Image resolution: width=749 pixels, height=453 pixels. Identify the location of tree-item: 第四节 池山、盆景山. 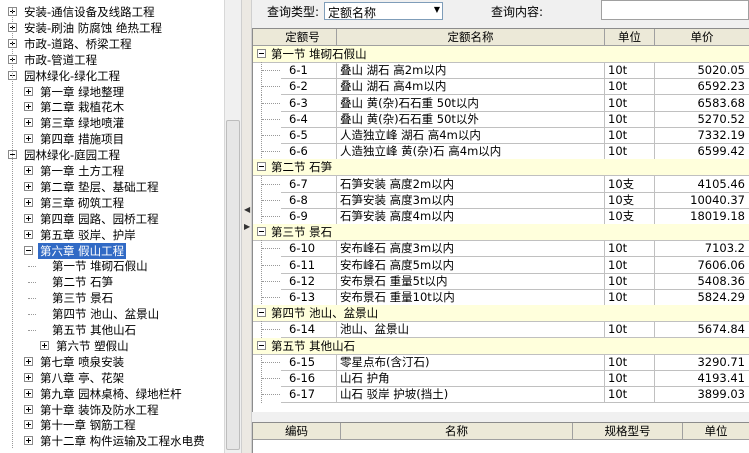
(112, 314).